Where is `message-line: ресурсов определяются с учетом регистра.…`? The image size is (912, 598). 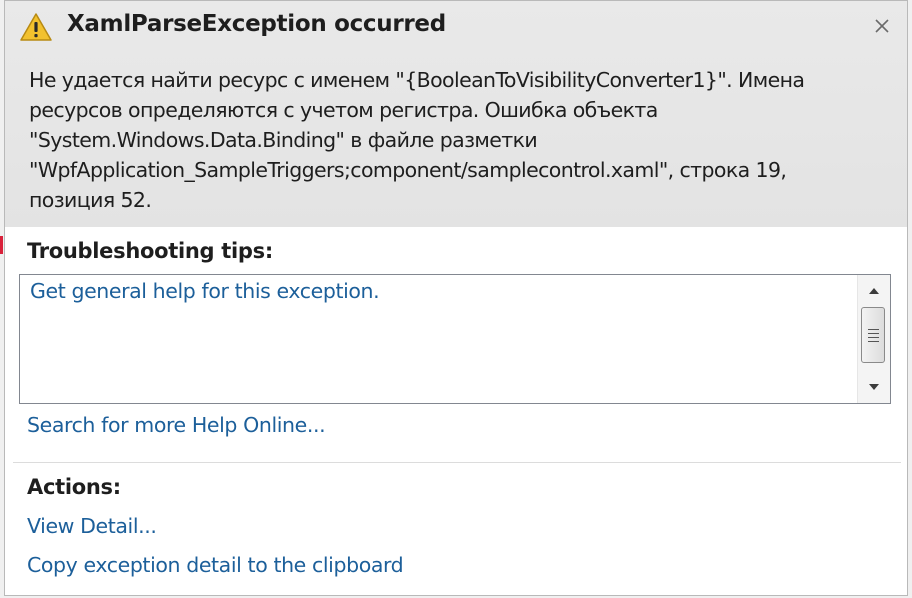
message-line: ресурсов определяются с учетом регистра.… is located at coordinates (343, 110).